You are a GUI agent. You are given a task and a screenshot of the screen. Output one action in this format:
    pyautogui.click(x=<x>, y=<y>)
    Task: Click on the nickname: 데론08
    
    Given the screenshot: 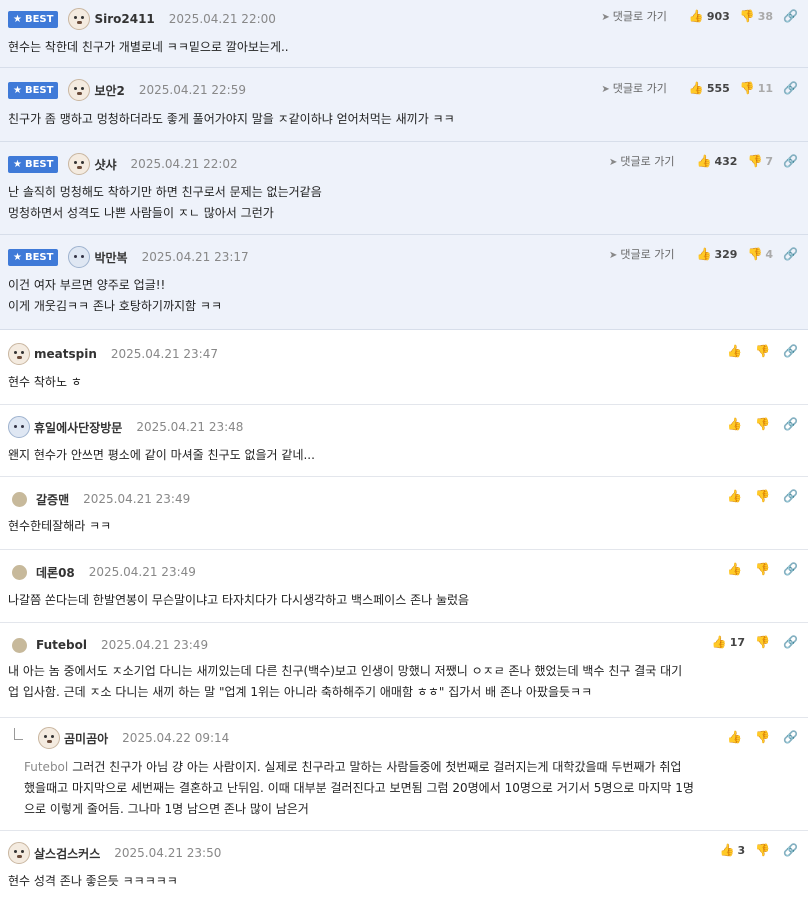 What is the action you would take?
    pyautogui.click(x=55, y=572)
    